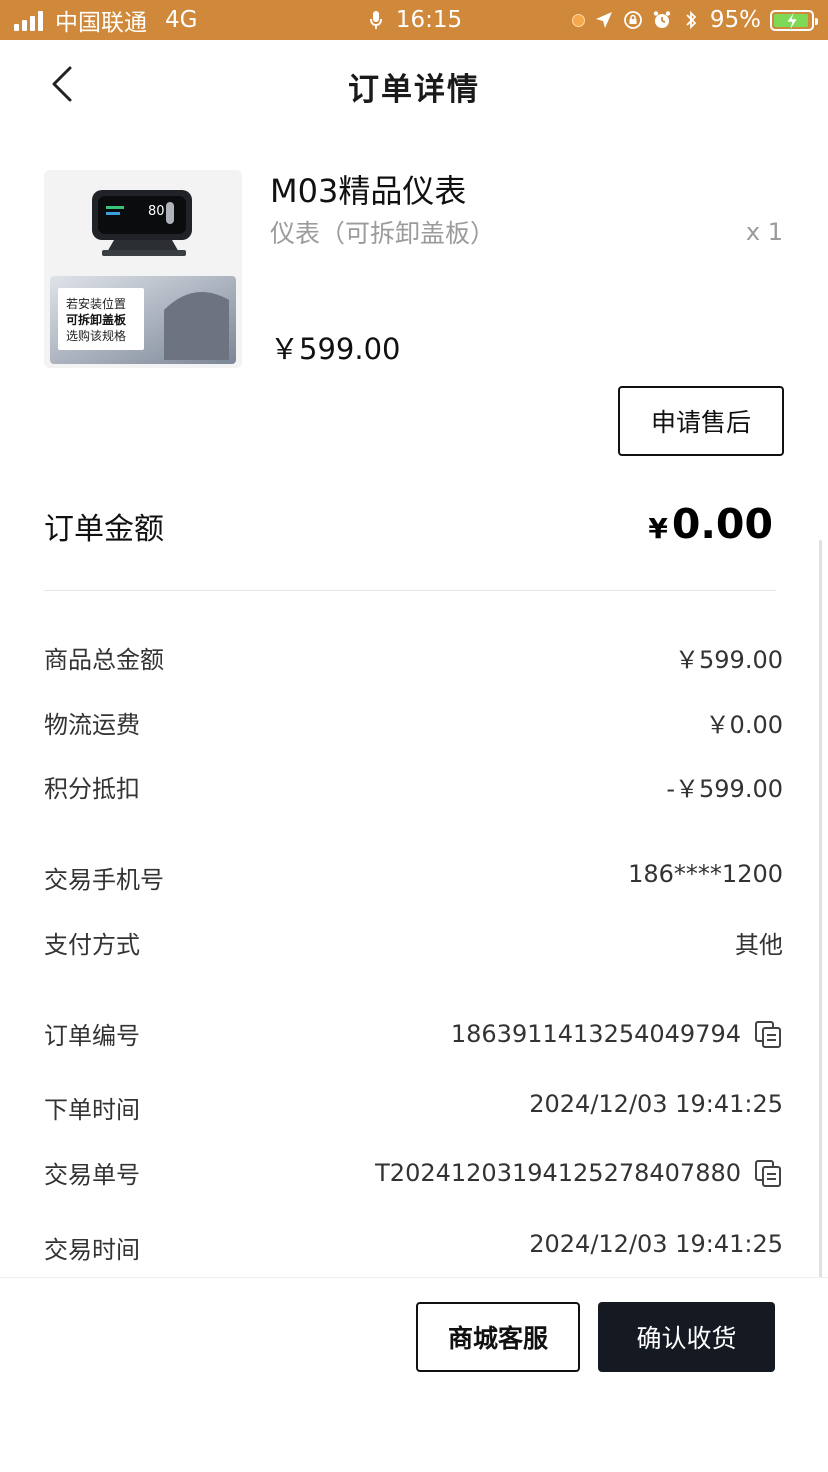  Describe the element at coordinates (96, 335) in the screenshot. I see `product-image-caption-3: 选购该规格` at that location.